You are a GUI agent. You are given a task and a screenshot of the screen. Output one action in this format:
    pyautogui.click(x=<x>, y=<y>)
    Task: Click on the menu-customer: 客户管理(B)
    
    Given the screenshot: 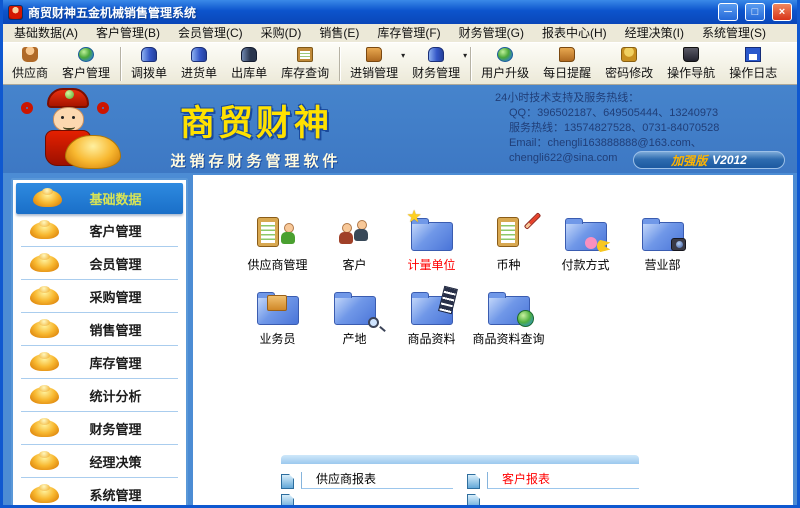 What is the action you would take?
    pyautogui.click(x=128, y=33)
    